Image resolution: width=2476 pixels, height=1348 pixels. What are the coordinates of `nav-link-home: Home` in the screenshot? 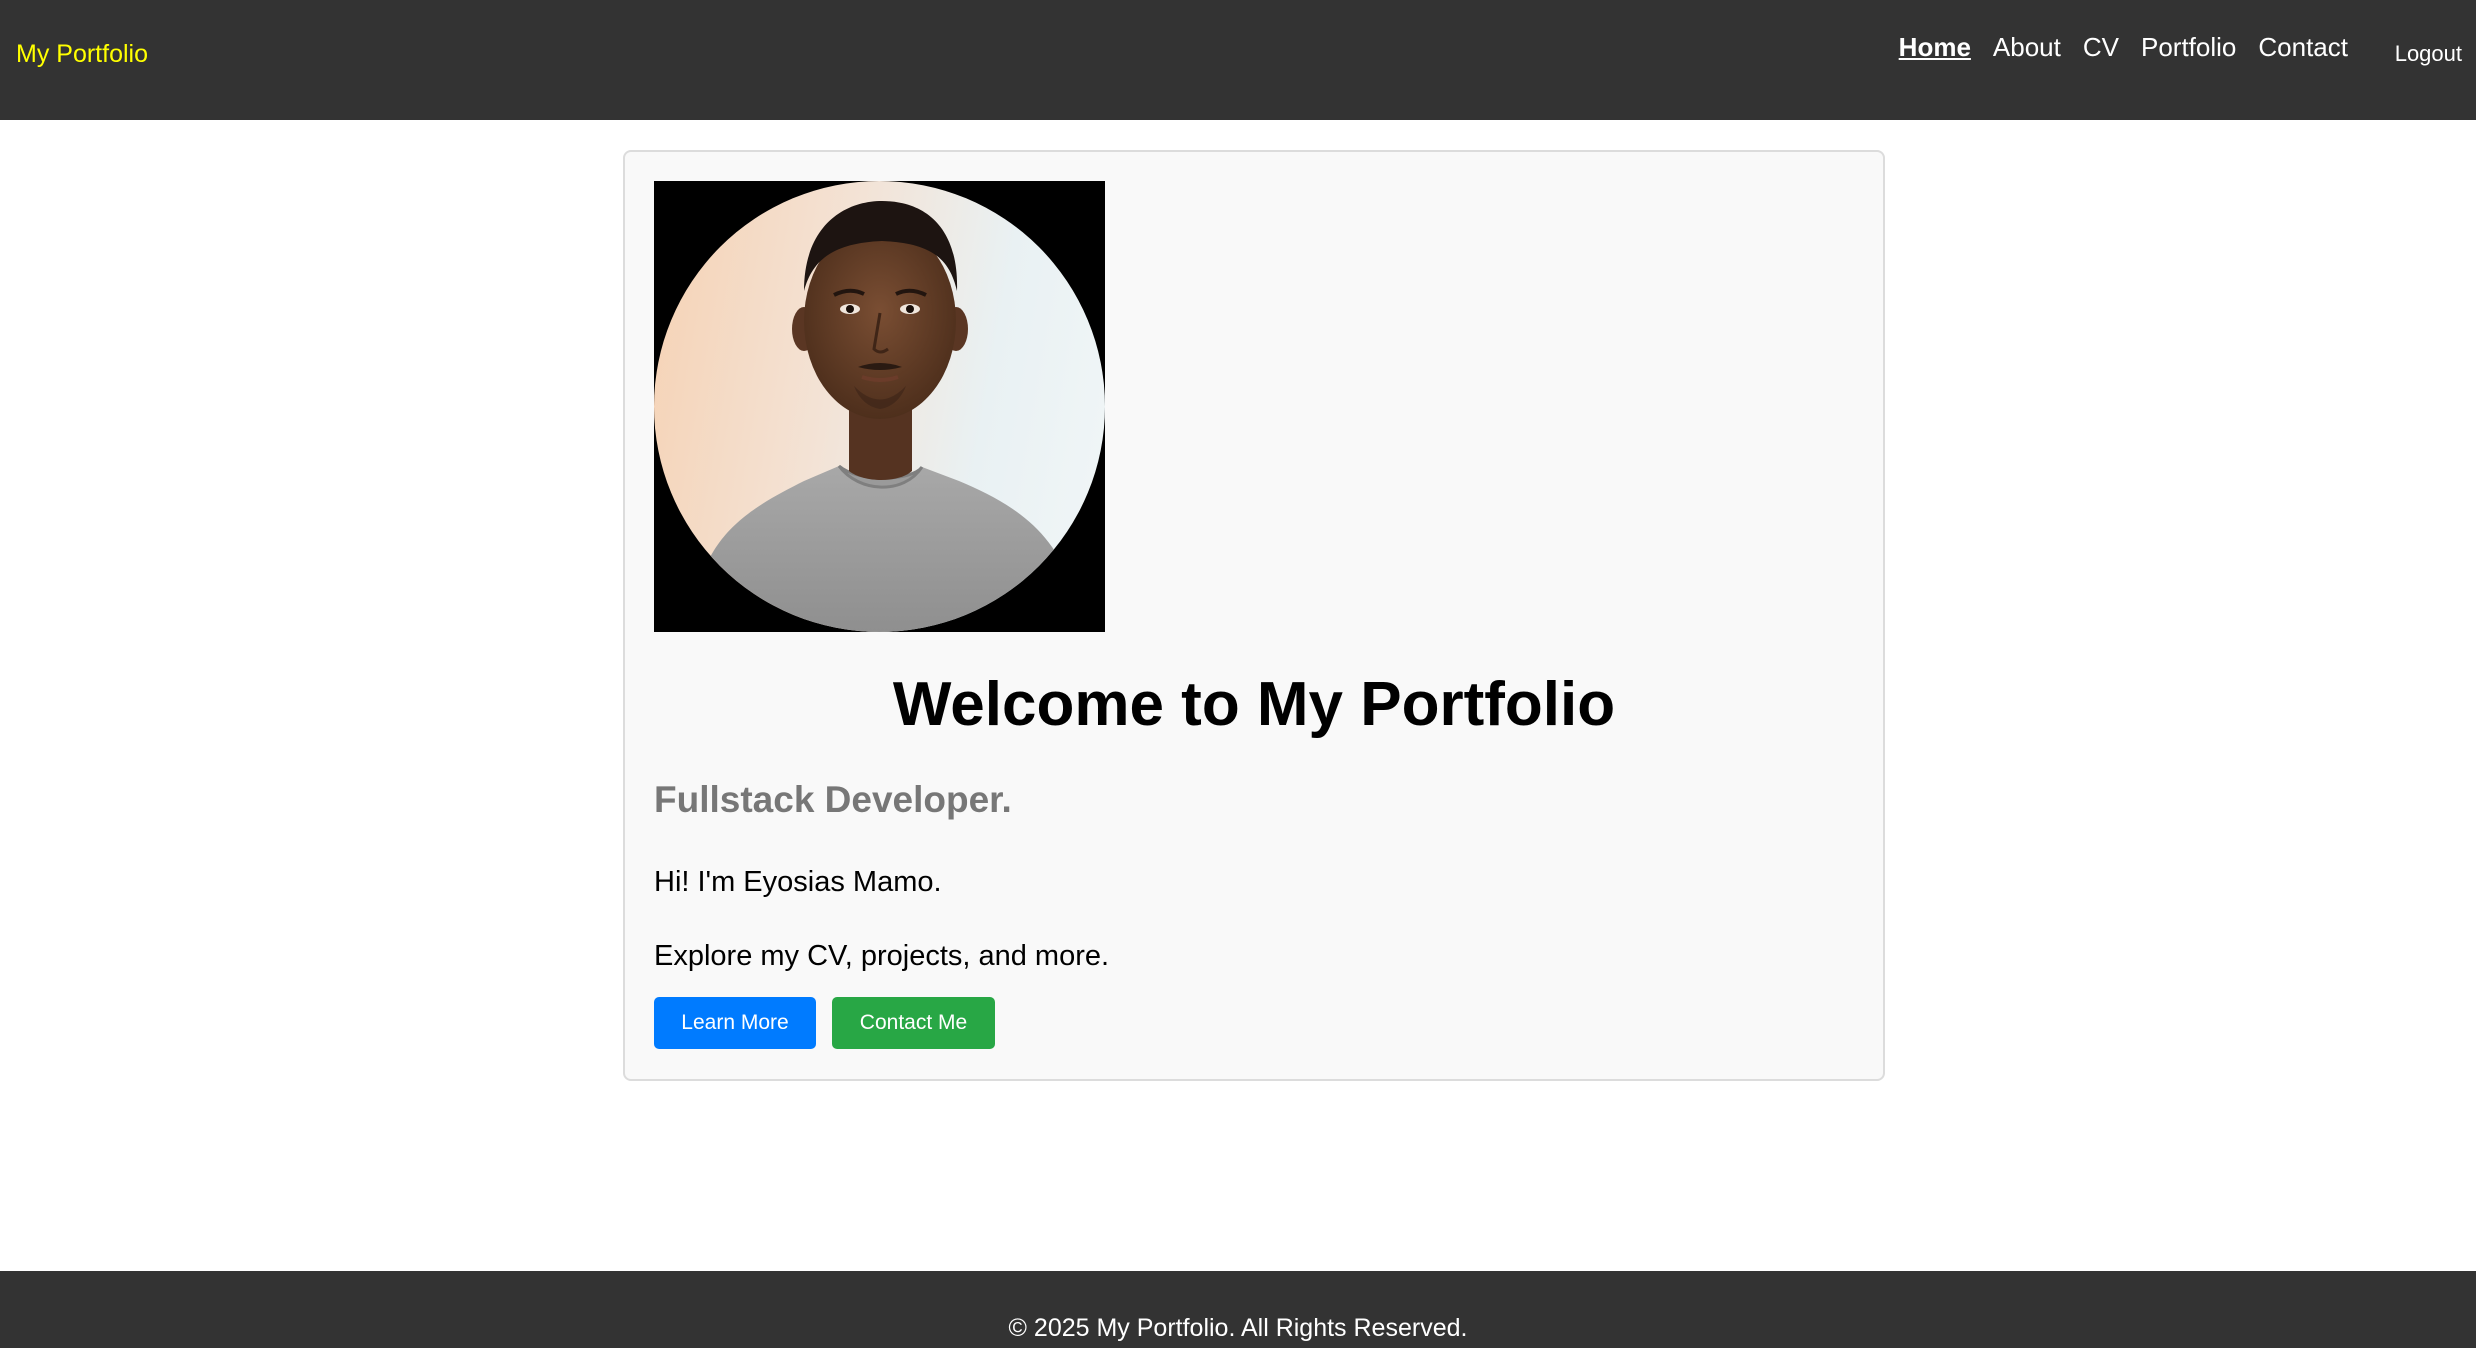 It's located at (1935, 47).